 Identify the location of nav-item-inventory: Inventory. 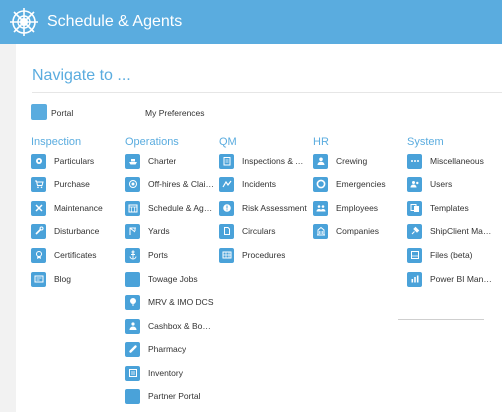
(170, 373).